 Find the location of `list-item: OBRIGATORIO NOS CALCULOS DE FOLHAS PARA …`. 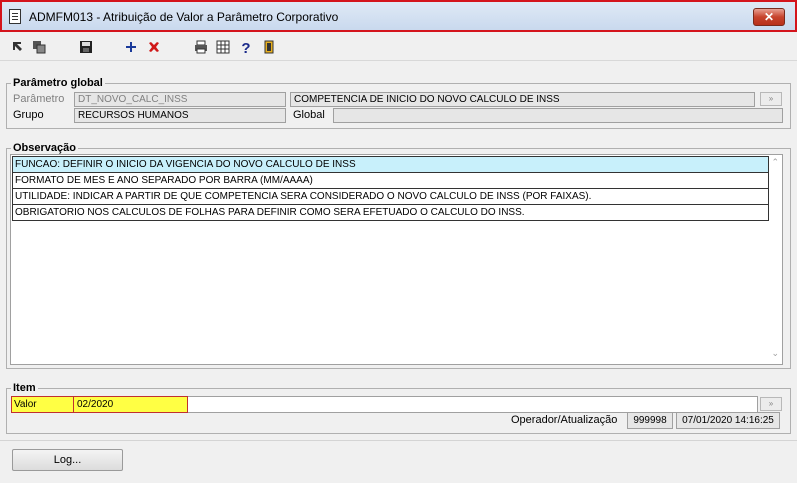

list-item: OBRIGATORIO NOS CALCULOS DE FOLHAS PARA … is located at coordinates (390, 212).